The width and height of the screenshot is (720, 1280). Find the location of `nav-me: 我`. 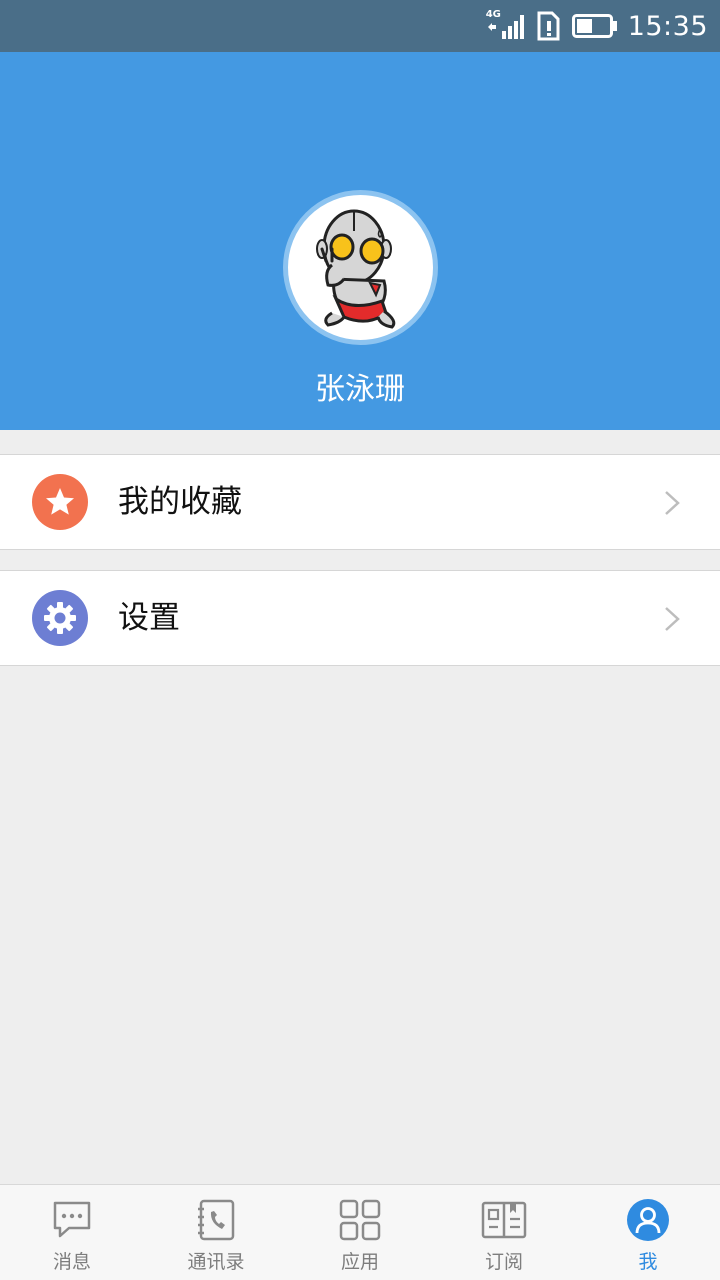

nav-me: 我 is located at coordinates (648, 1232).